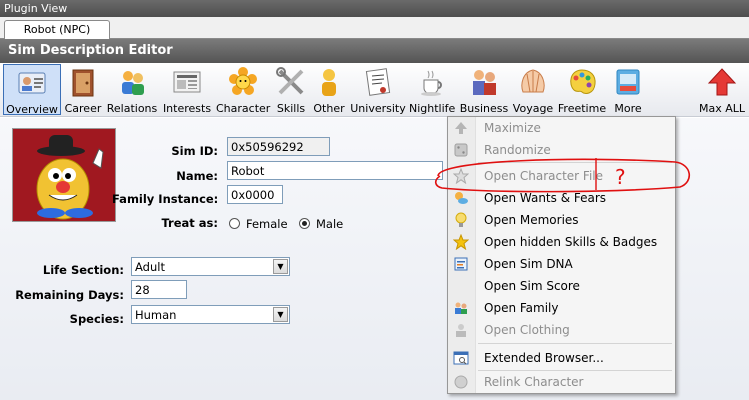 The height and width of the screenshot is (400, 749). What do you see at coordinates (243, 82) in the screenshot?
I see `flower-icon` at bounding box center [243, 82].